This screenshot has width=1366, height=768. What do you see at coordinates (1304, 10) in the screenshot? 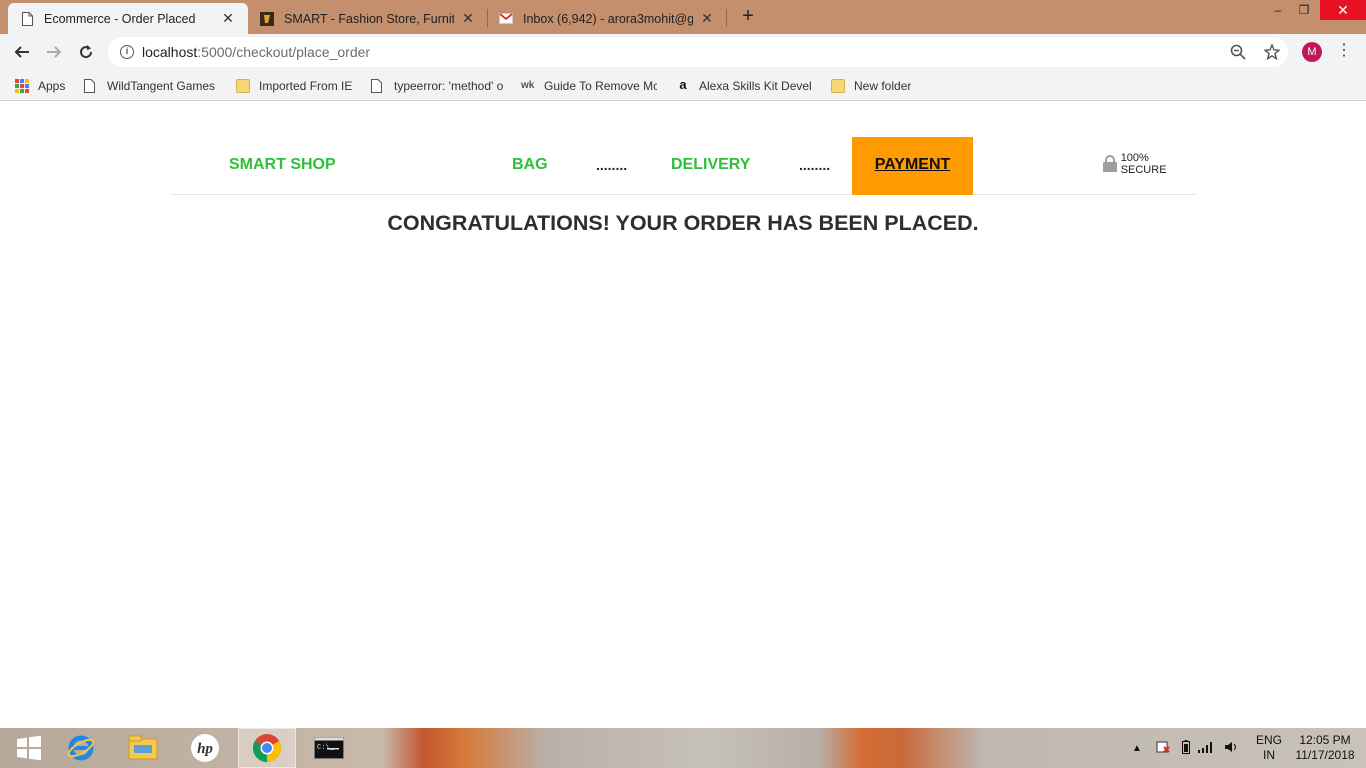
I see `restore-button: ❐` at bounding box center [1304, 10].